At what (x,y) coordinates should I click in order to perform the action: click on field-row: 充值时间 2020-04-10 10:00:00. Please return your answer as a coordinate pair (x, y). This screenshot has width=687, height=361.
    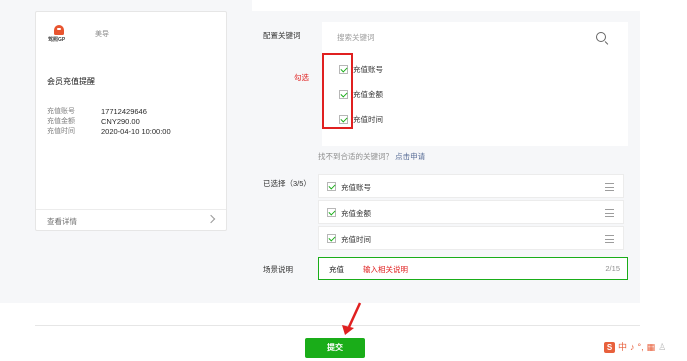
    Looking at the image, I should click on (109, 132).